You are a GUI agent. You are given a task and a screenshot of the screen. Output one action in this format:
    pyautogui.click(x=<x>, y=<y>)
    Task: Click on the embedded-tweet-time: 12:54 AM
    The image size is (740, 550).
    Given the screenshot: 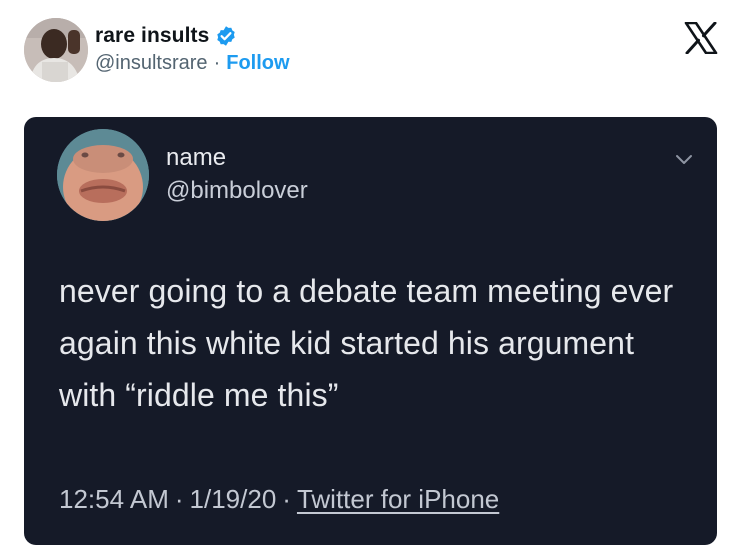 What is the action you would take?
    pyautogui.click(x=114, y=499)
    